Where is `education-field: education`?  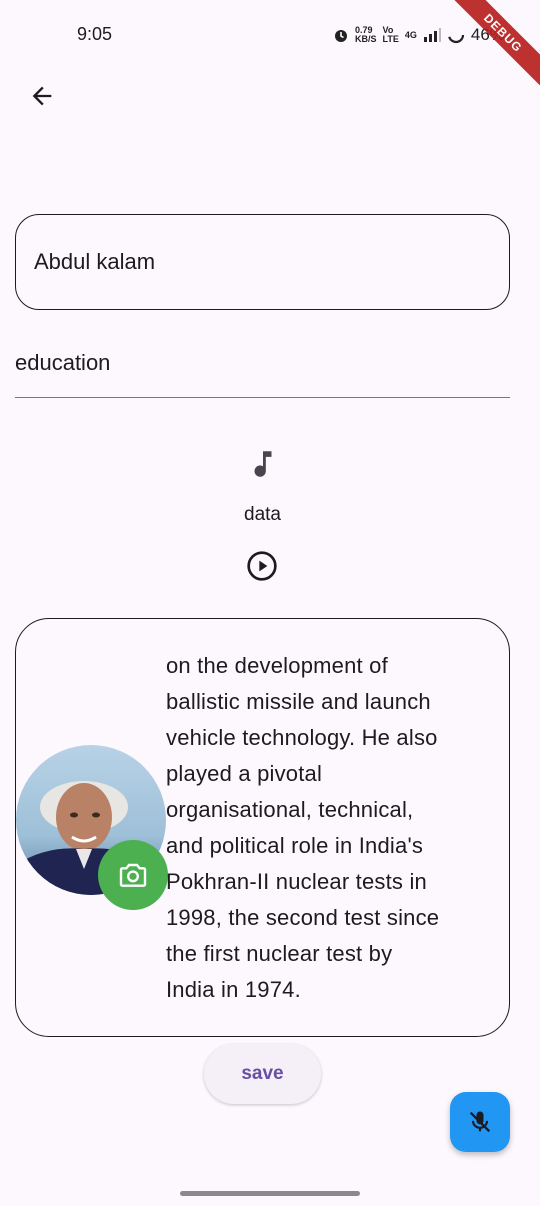
education-field: education is located at coordinates (262, 366).